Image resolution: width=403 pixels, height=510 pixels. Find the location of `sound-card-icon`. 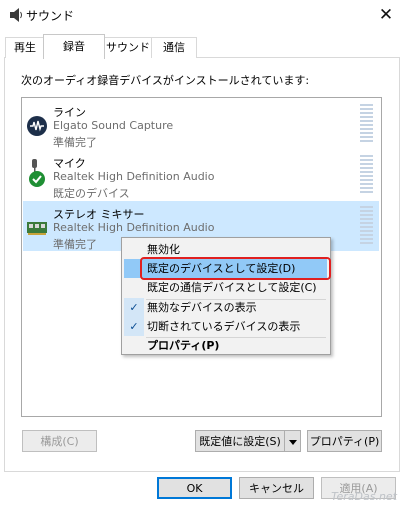

sound-card-icon is located at coordinates (37, 228).